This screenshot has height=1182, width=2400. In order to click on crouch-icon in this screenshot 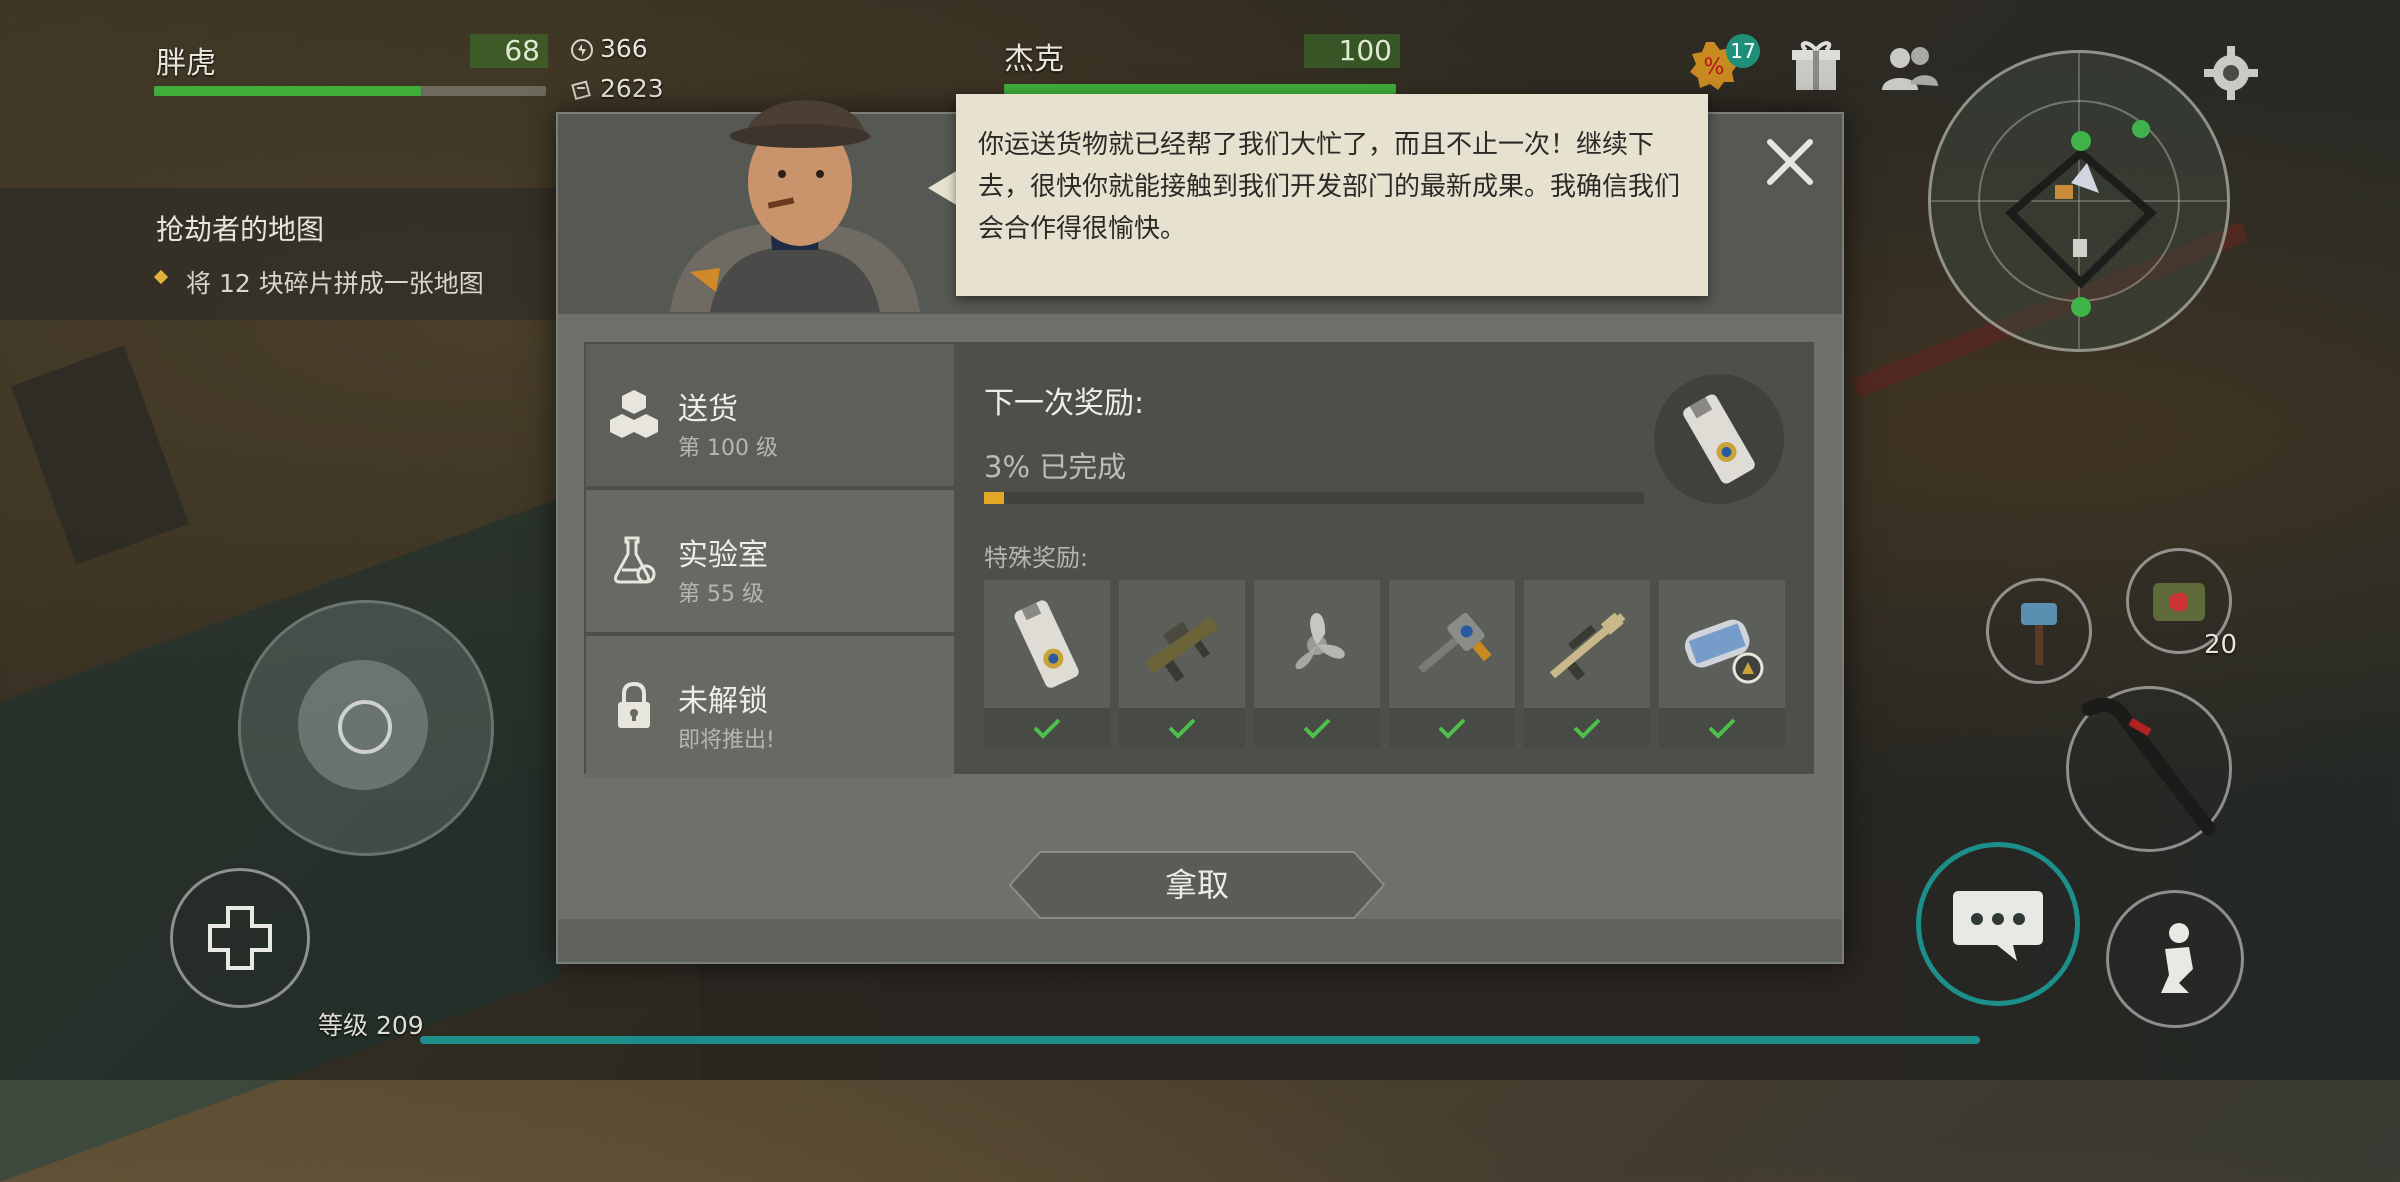, I will do `click(2177, 958)`.